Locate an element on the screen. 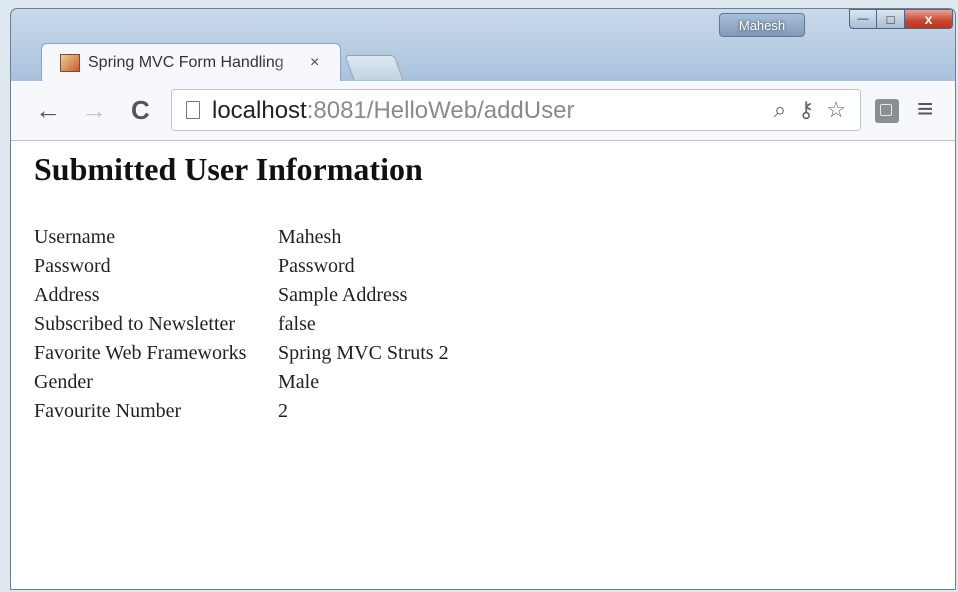 The width and height of the screenshot is (958, 592). key-icon: ⚷ is located at coordinates (806, 110).